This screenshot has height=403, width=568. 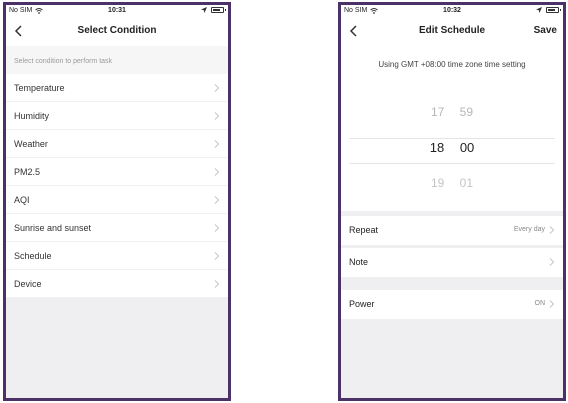 I want to click on time-picker: 17 59 18 00 19 01, so click(x=452, y=148).